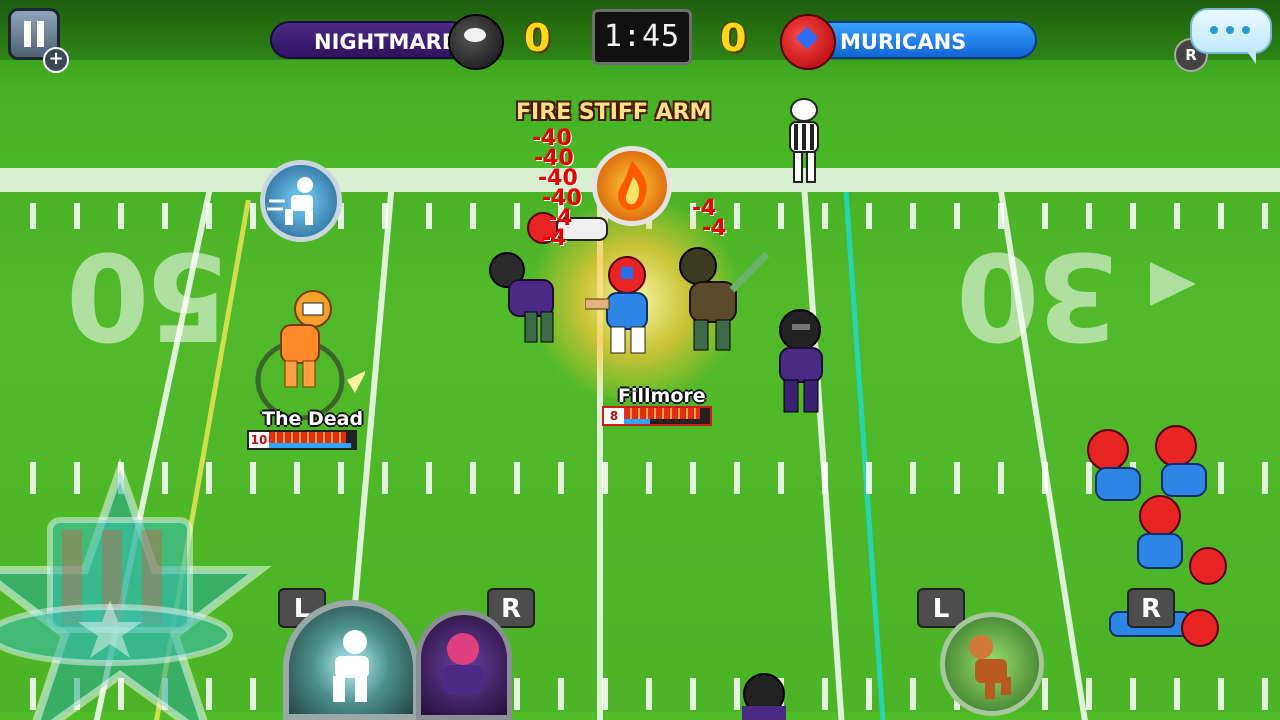  What do you see at coordinates (313, 419) in the screenshot?
I see `player-name-the-dead: The Dead` at bounding box center [313, 419].